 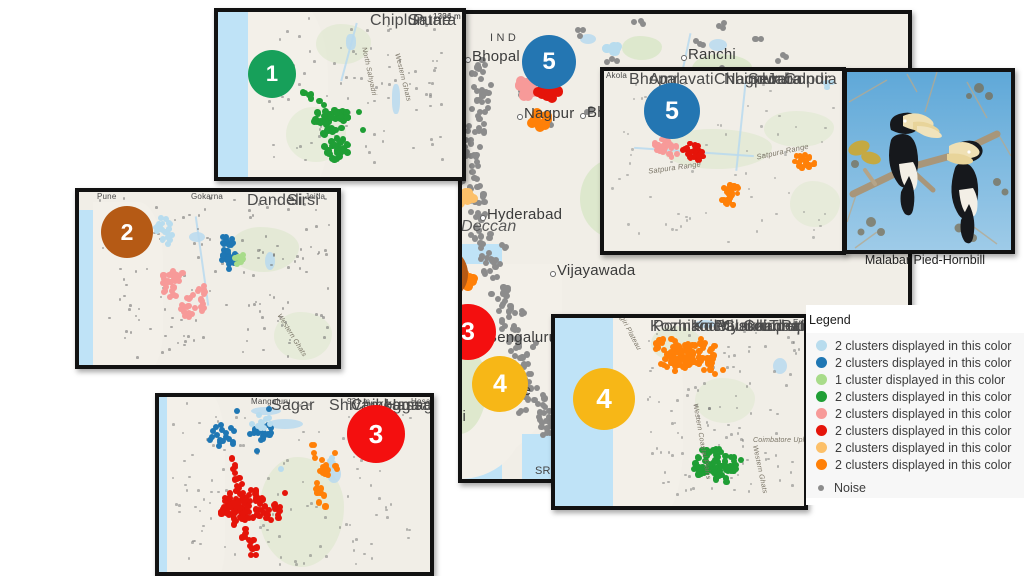 What do you see at coordinates (672, 111) in the screenshot?
I see `inset-5-badge: 5` at bounding box center [672, 111].